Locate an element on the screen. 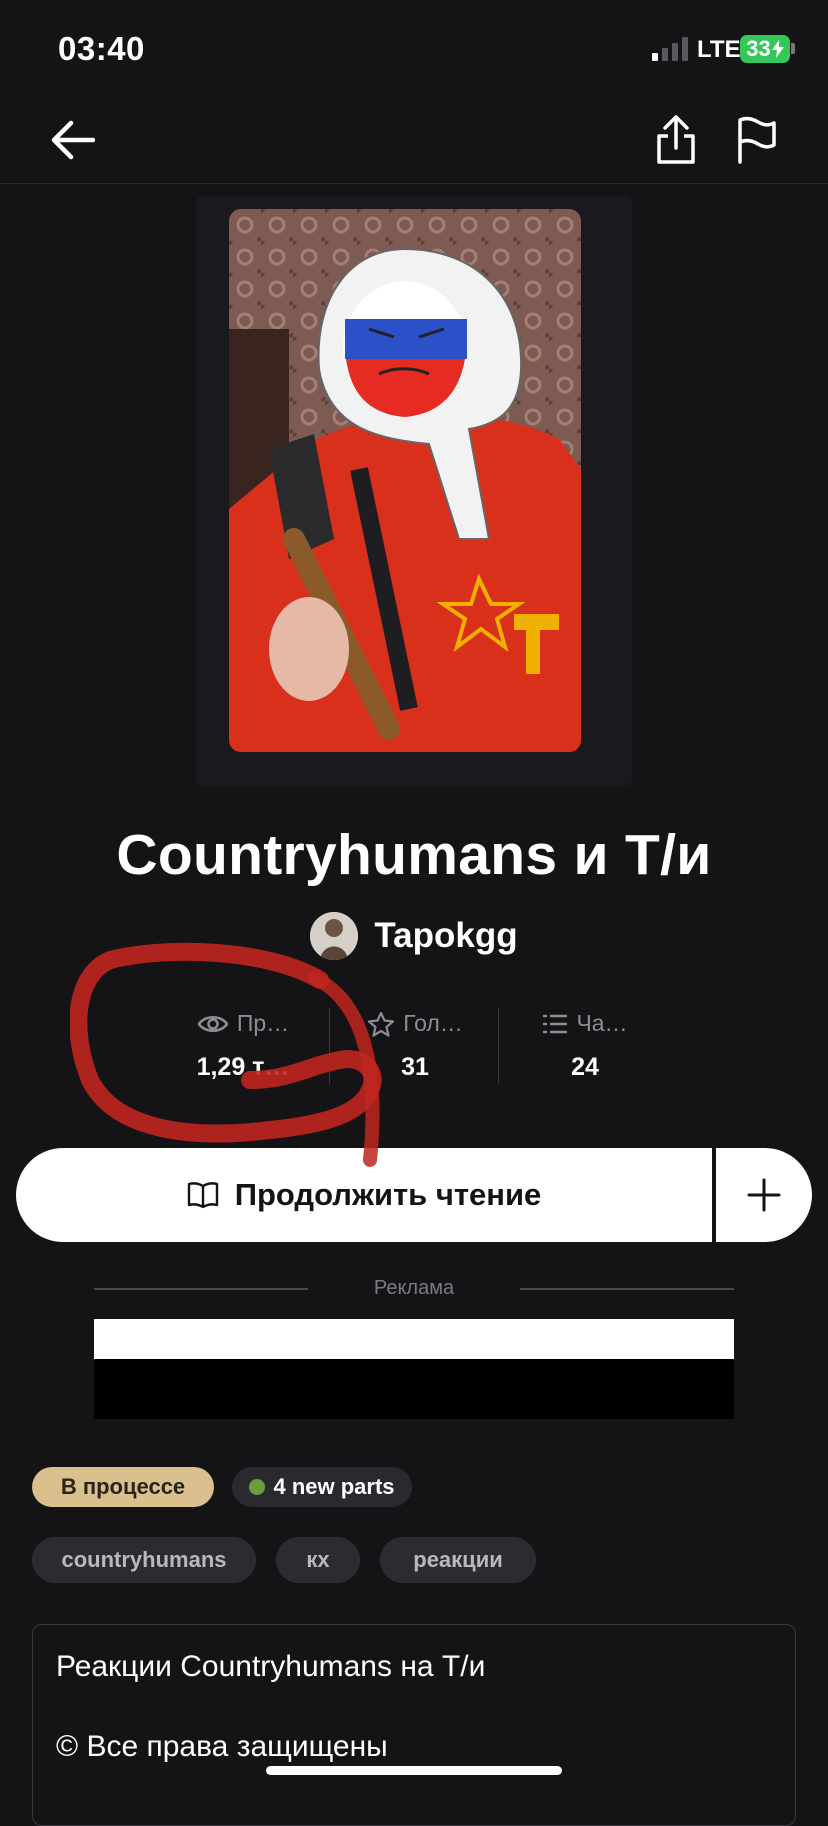  add-to-library-button is located at coordinates (764, 1195).